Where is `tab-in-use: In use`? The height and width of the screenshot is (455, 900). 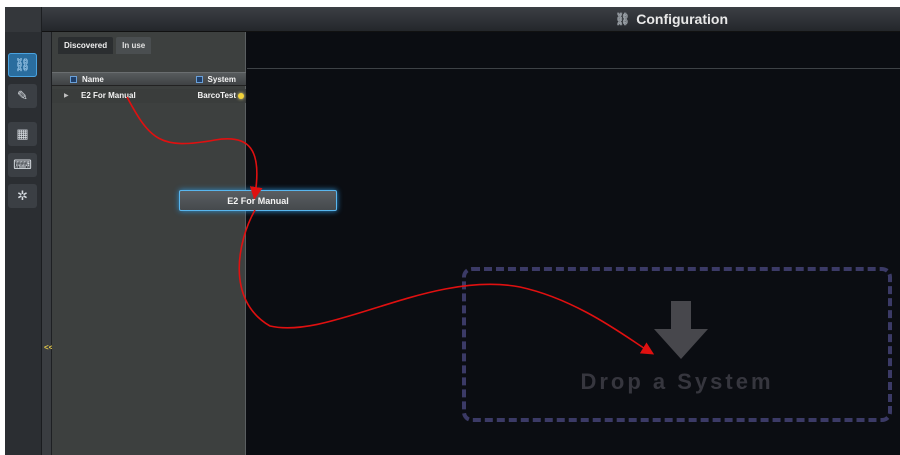 tab-in-use: In use is located at coordinates (134, 45).